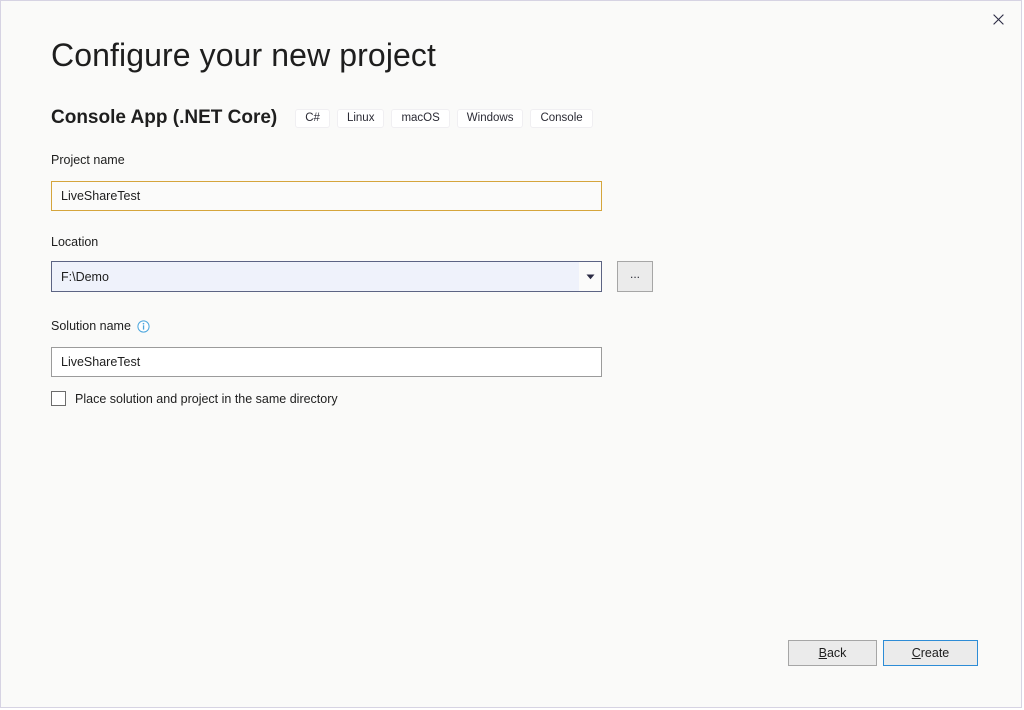 The image size is (1024, 710). Describe the element at coordinates (420, 118) in the screenshot. I see `tag-chip-macos: macOS` at that location.